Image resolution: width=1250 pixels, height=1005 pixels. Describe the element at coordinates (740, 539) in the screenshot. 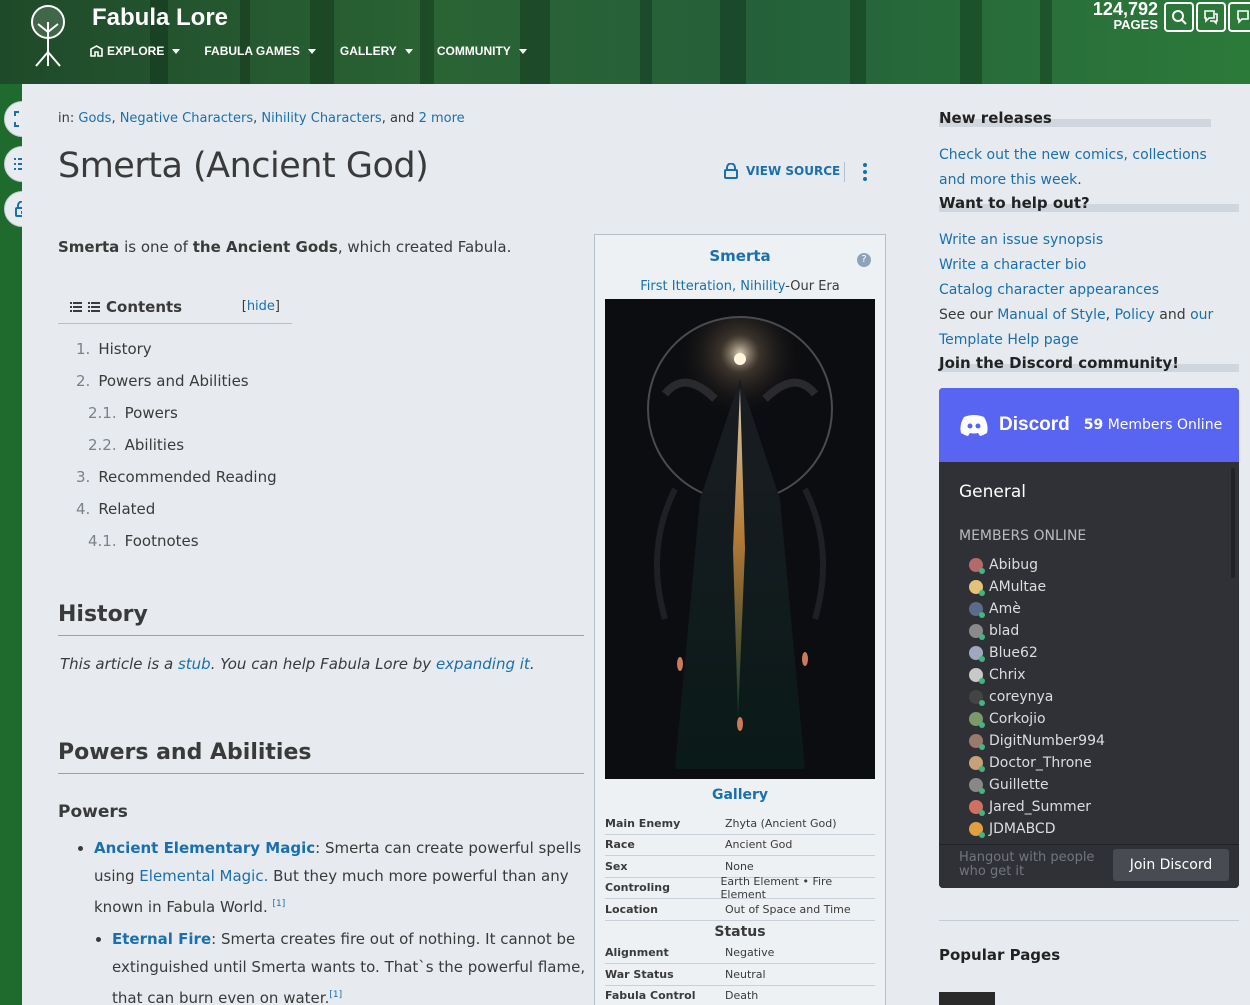

I see `character-image` at that location.